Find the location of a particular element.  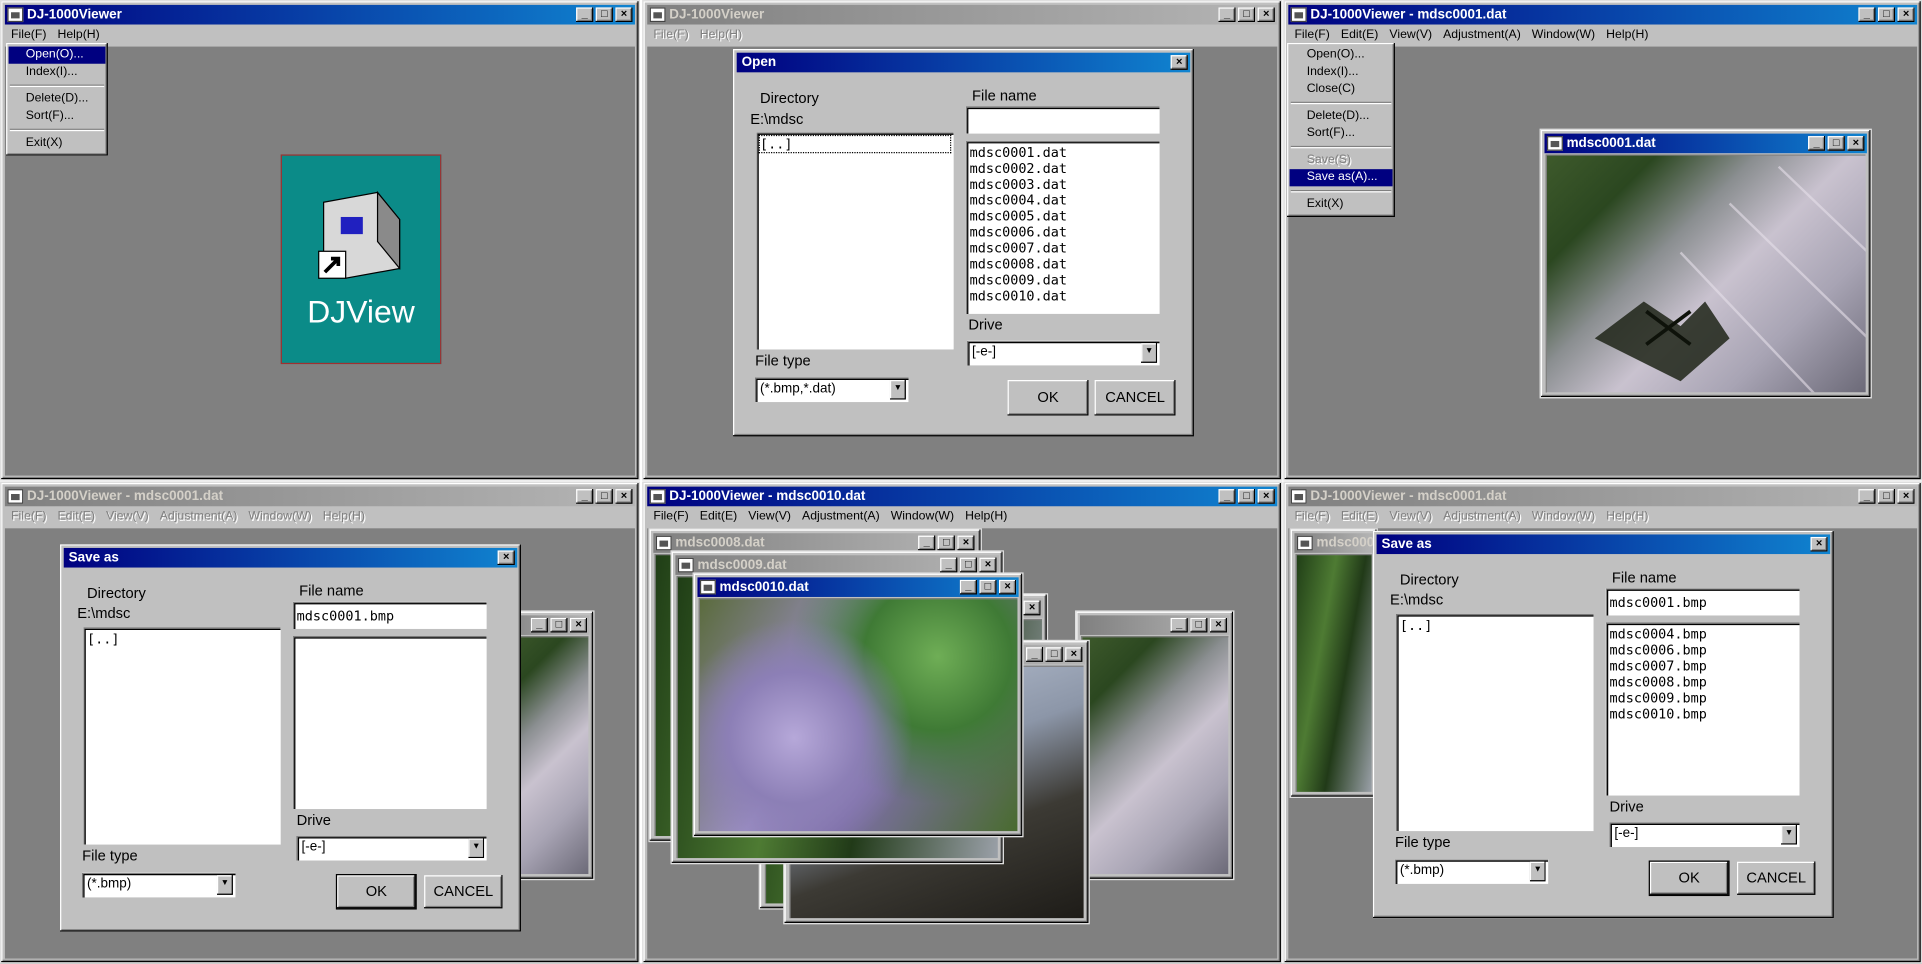

filetype-select: (*.bmp) ▼ is located at coordinates (159, 885).